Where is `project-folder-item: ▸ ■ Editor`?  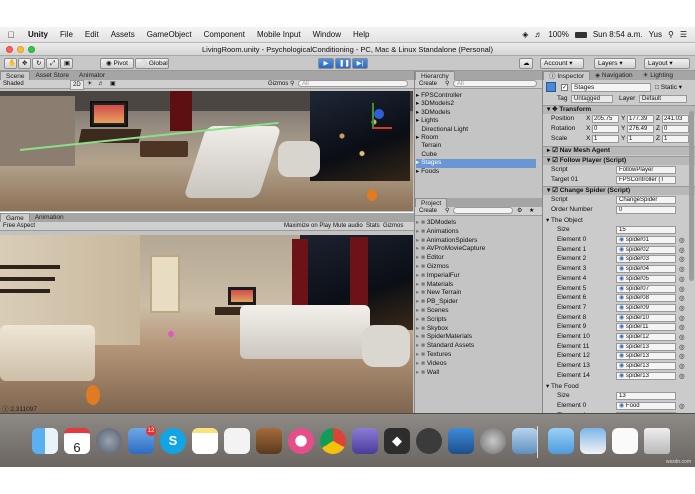
project-folder-item: ▸ ■ Editor is located at coordinates (476, 258).